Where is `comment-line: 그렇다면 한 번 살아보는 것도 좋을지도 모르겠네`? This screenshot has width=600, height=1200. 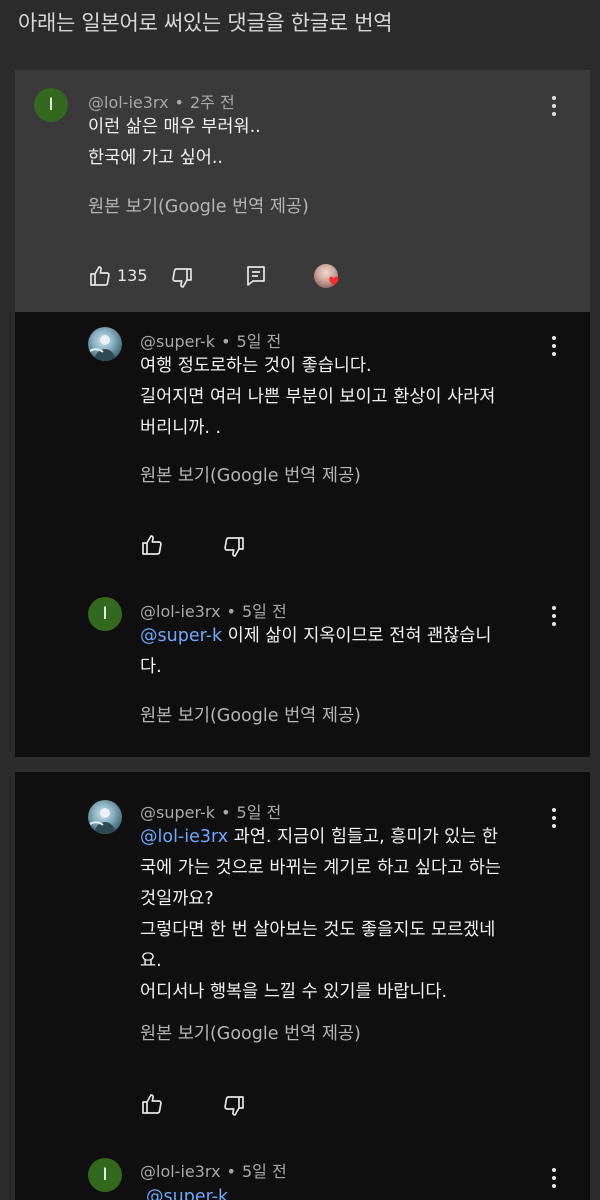 comment-line: 그렇다면 한 번 살아보는 것도 좋을지도 모르겠네 is located at coordinates (318, 930).